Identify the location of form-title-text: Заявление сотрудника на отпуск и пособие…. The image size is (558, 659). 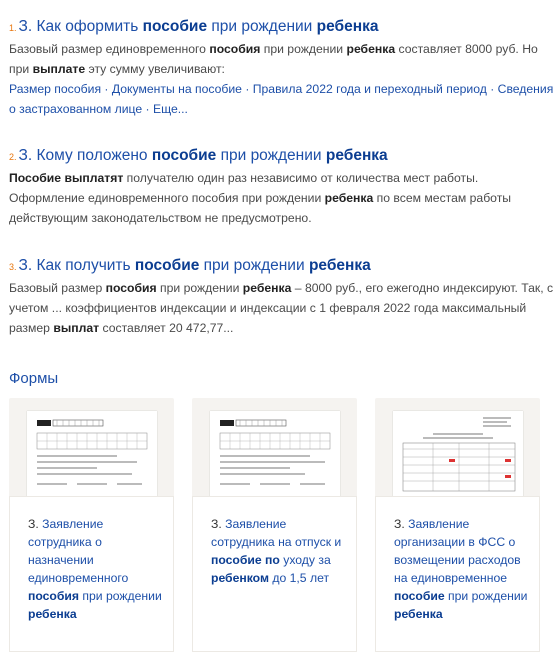
(276, 551).